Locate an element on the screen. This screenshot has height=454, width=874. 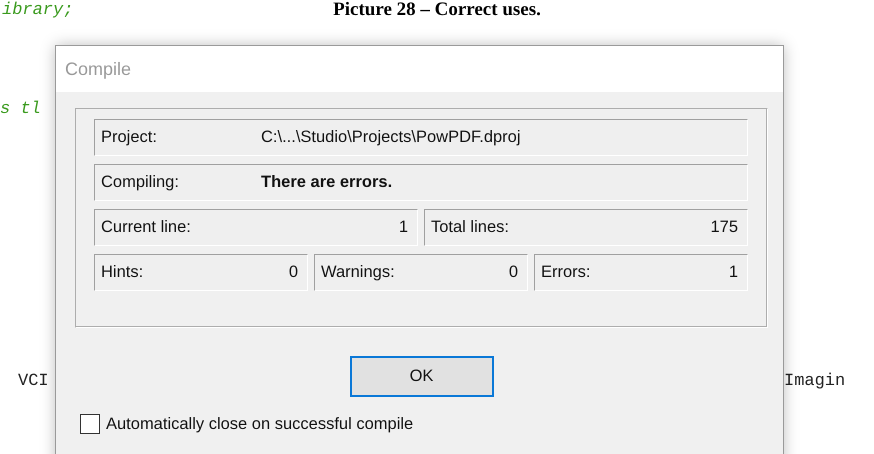
code-text: VCI is located at coordinates (33, 381).